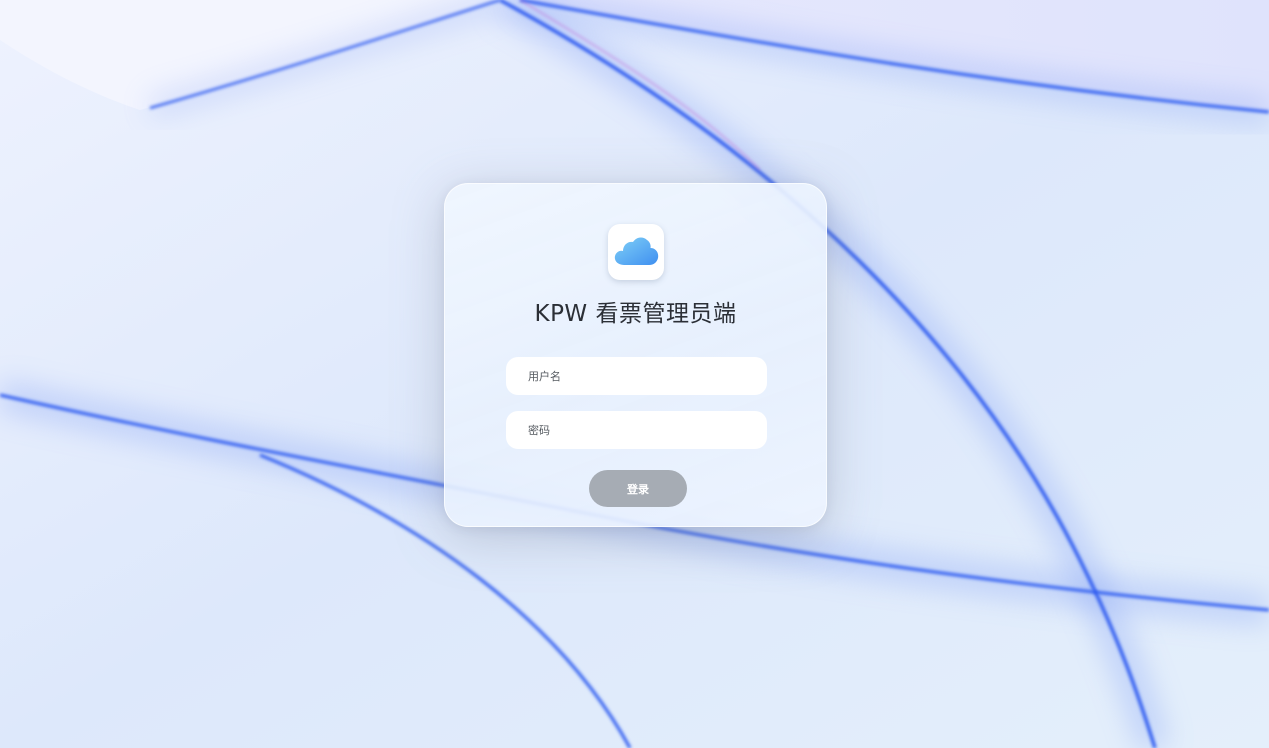 The image size is (1269, 748). I want to click on username-input, so click(636, 376).